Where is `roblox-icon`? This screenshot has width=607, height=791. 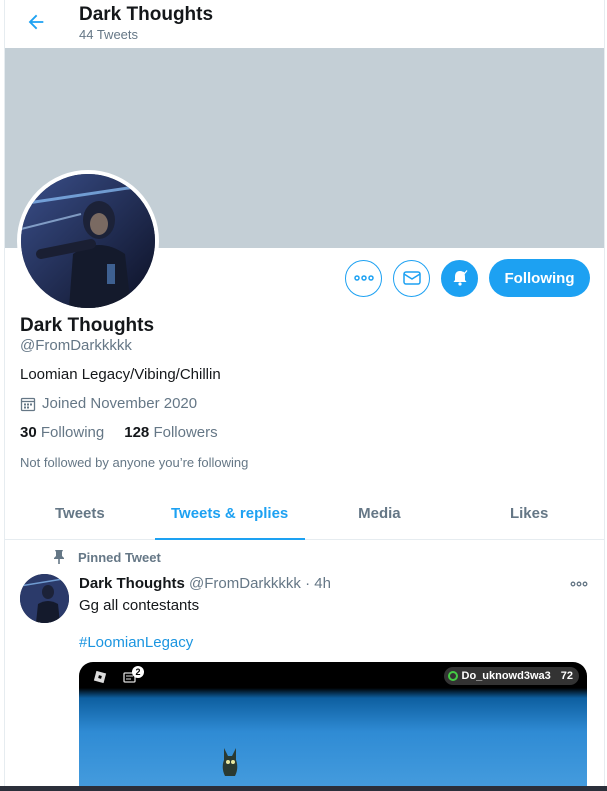
roblox-icon is located at coordinates (100, 677).